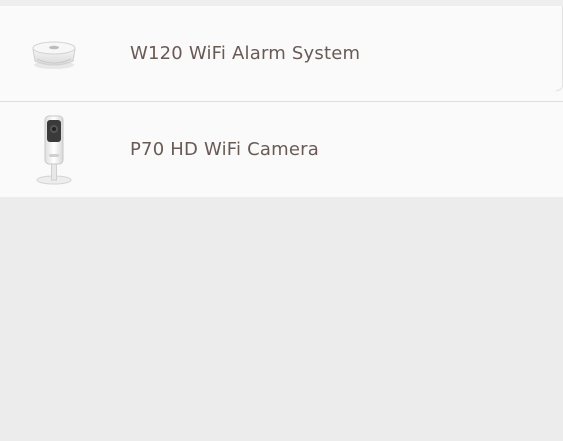 Image resolution: width=563 pixels, height=441 pixels. Describe the element at coordinates (54, 150) in the screenshot. I see `camera-icon` at that location.